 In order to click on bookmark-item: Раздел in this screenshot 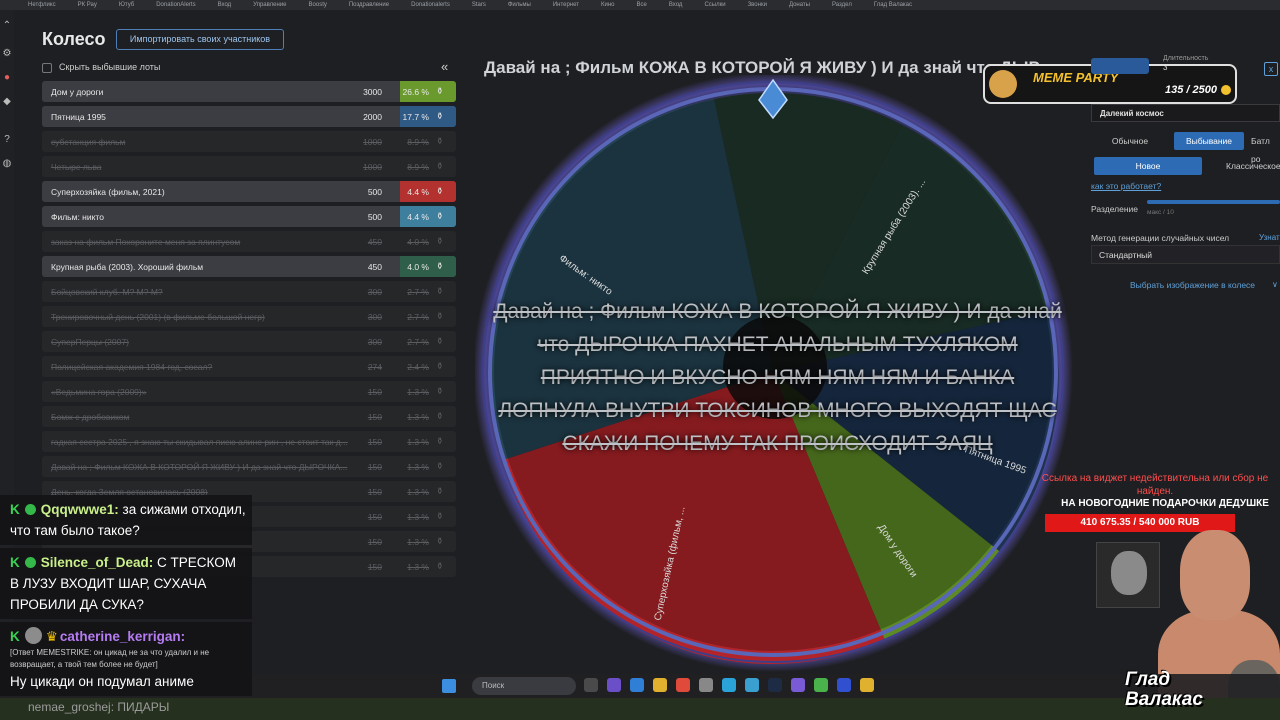, I will do `click(842, 5)`.